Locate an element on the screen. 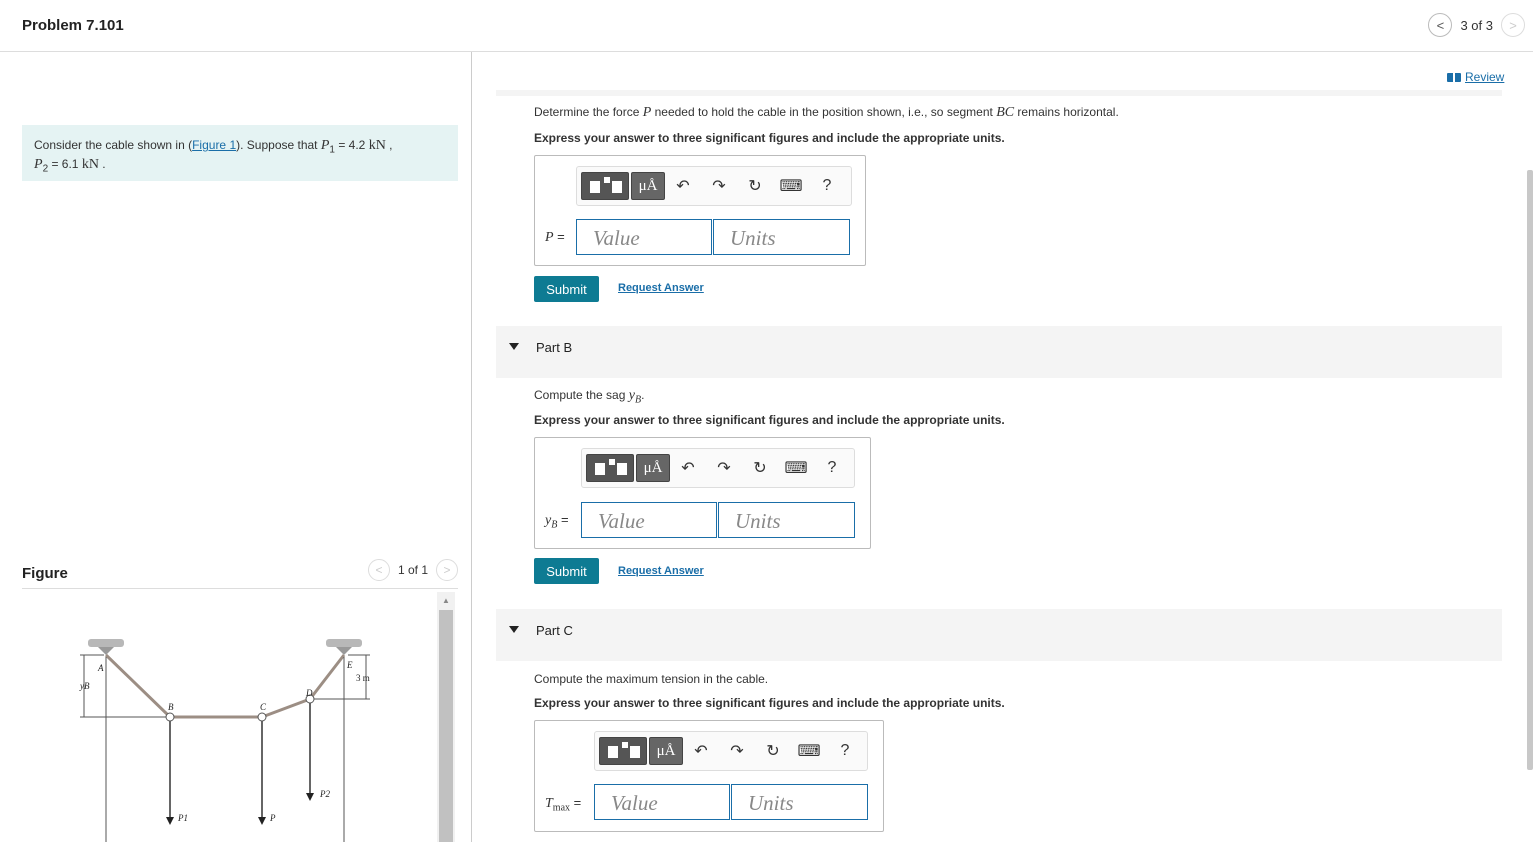 The width and height of the screenshot is (1533, 847). next-figure-button: > is located at coordinates (447, 570).